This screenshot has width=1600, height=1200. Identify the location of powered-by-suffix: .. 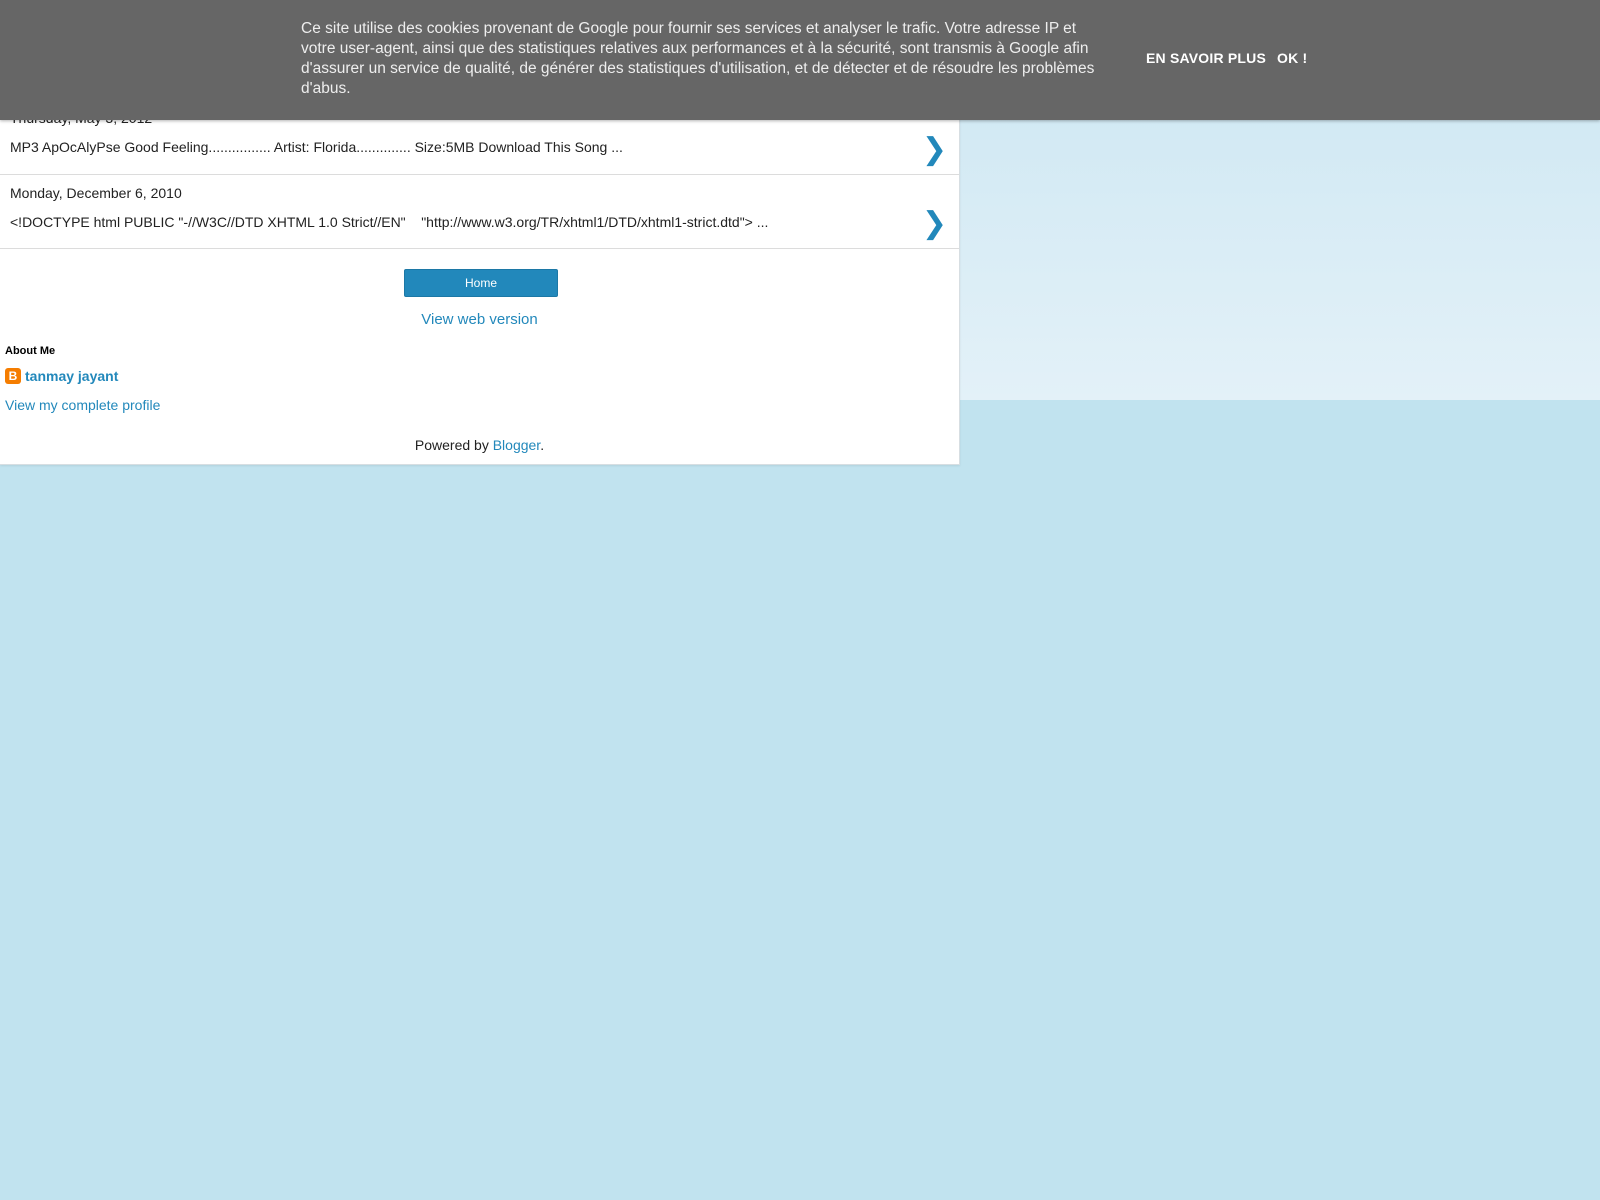
(542, 445).